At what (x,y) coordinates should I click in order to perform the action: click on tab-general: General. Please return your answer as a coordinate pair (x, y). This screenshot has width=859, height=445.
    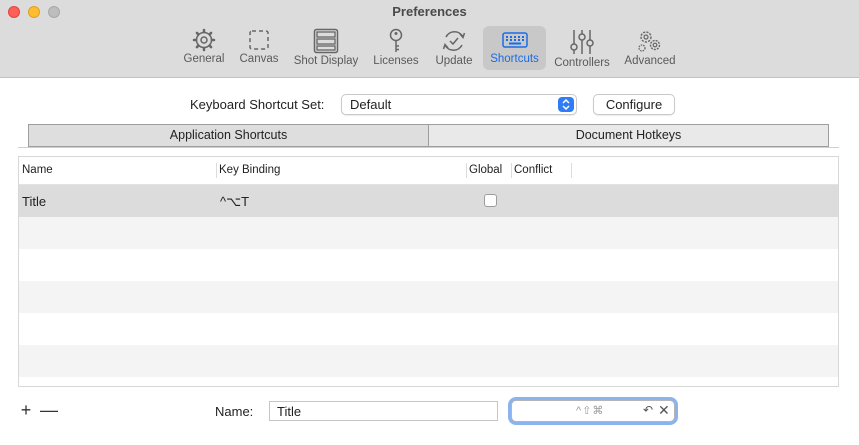
    Looking at the image, I should click on (204, 48).